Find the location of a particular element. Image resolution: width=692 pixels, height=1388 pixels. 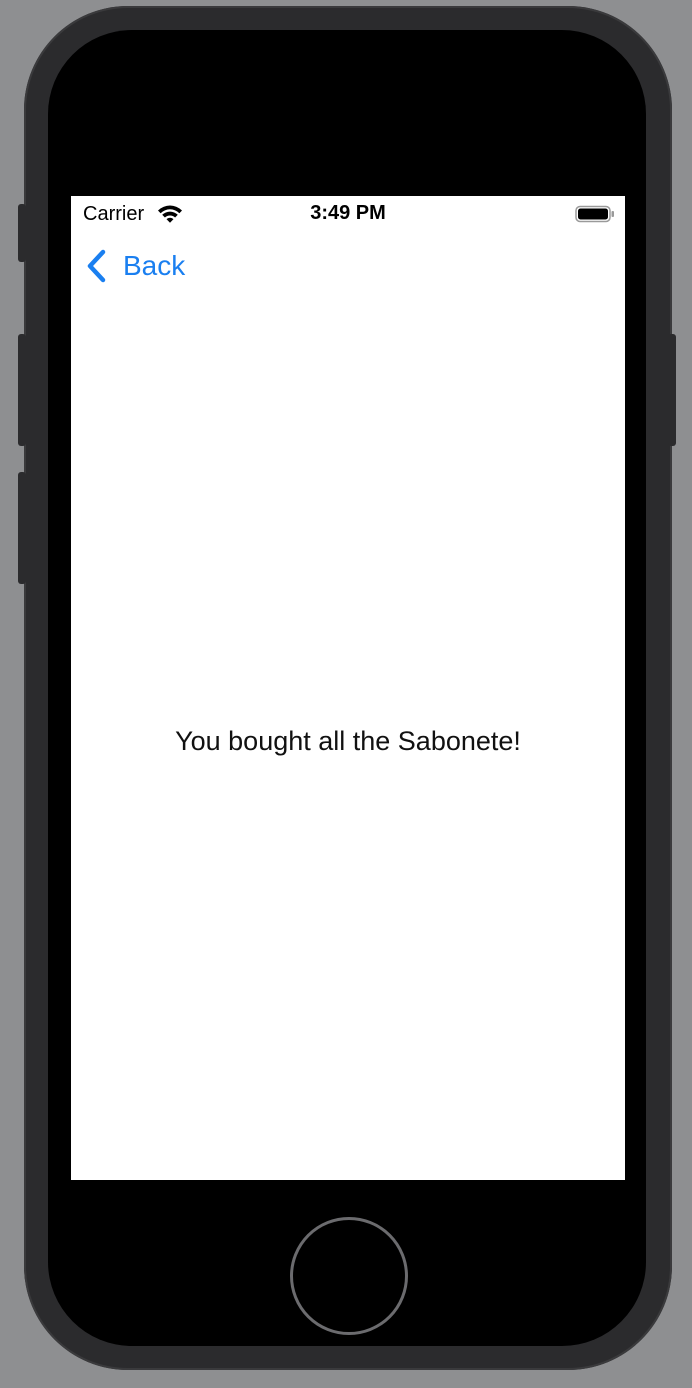

navigation-bar: Back is located at coordinates (348, 267).